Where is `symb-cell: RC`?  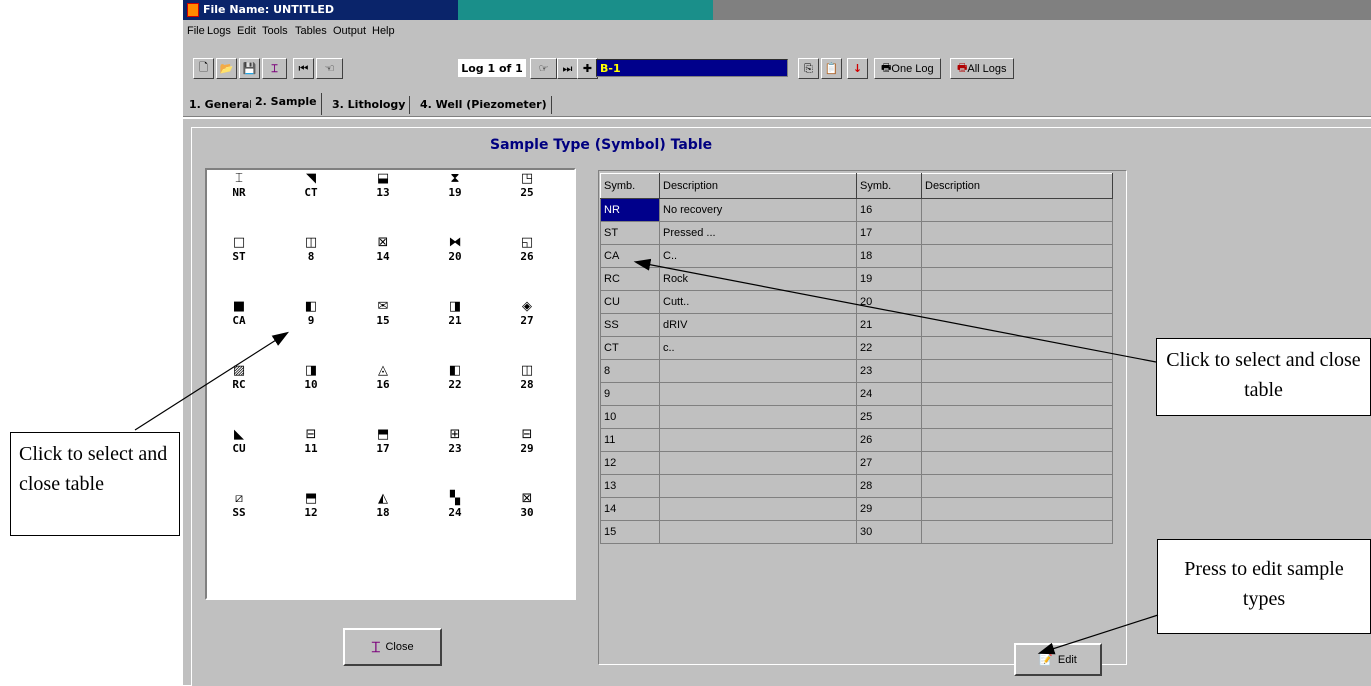
symb-cell: RC is located at coordinates (630, 279).